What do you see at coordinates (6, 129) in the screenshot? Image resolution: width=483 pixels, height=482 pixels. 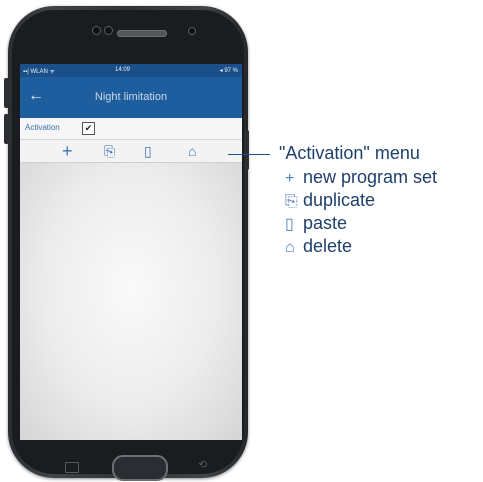 I see `volume-down-button` at bounding box center [6, 129].